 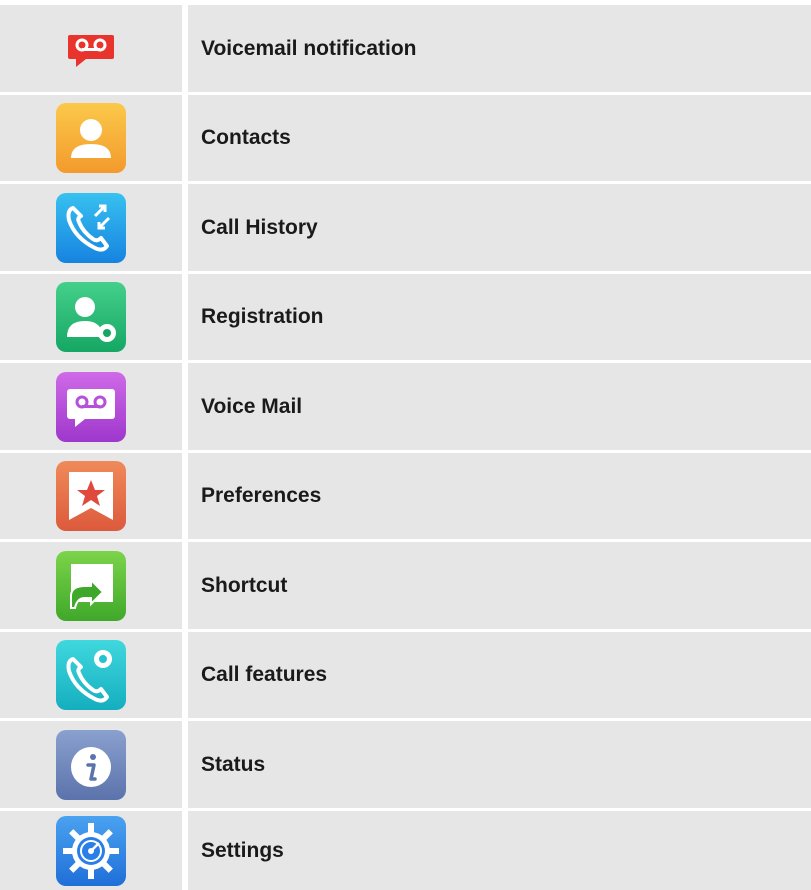 I want to click on menu-label: Contacts, so click(x=499, y=138).